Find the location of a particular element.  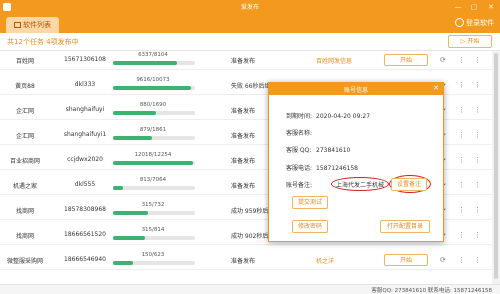

service-phone-value: 15871246158 is located at coordinates (337, 168).